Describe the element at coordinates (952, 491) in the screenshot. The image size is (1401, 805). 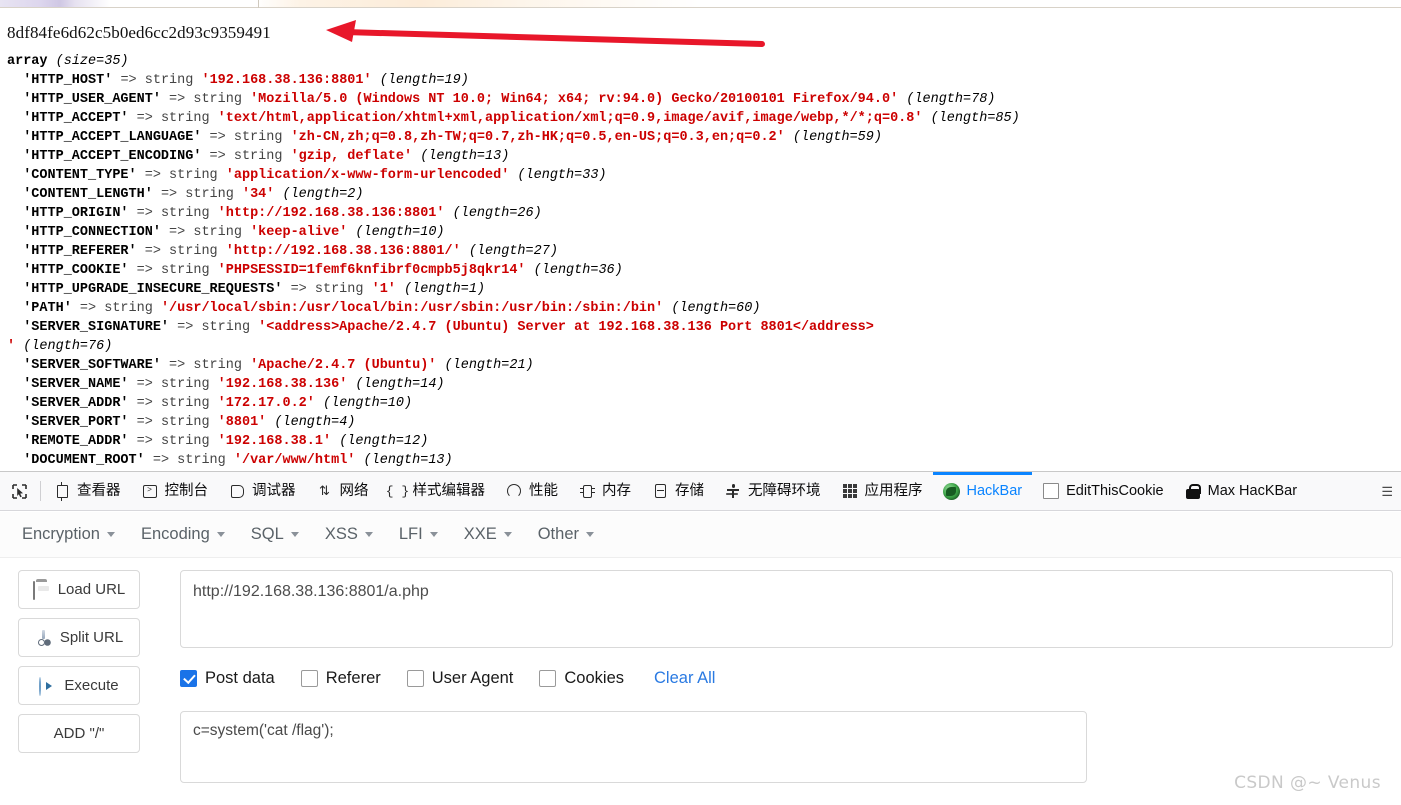
I see `hackbar-icon` at that location.